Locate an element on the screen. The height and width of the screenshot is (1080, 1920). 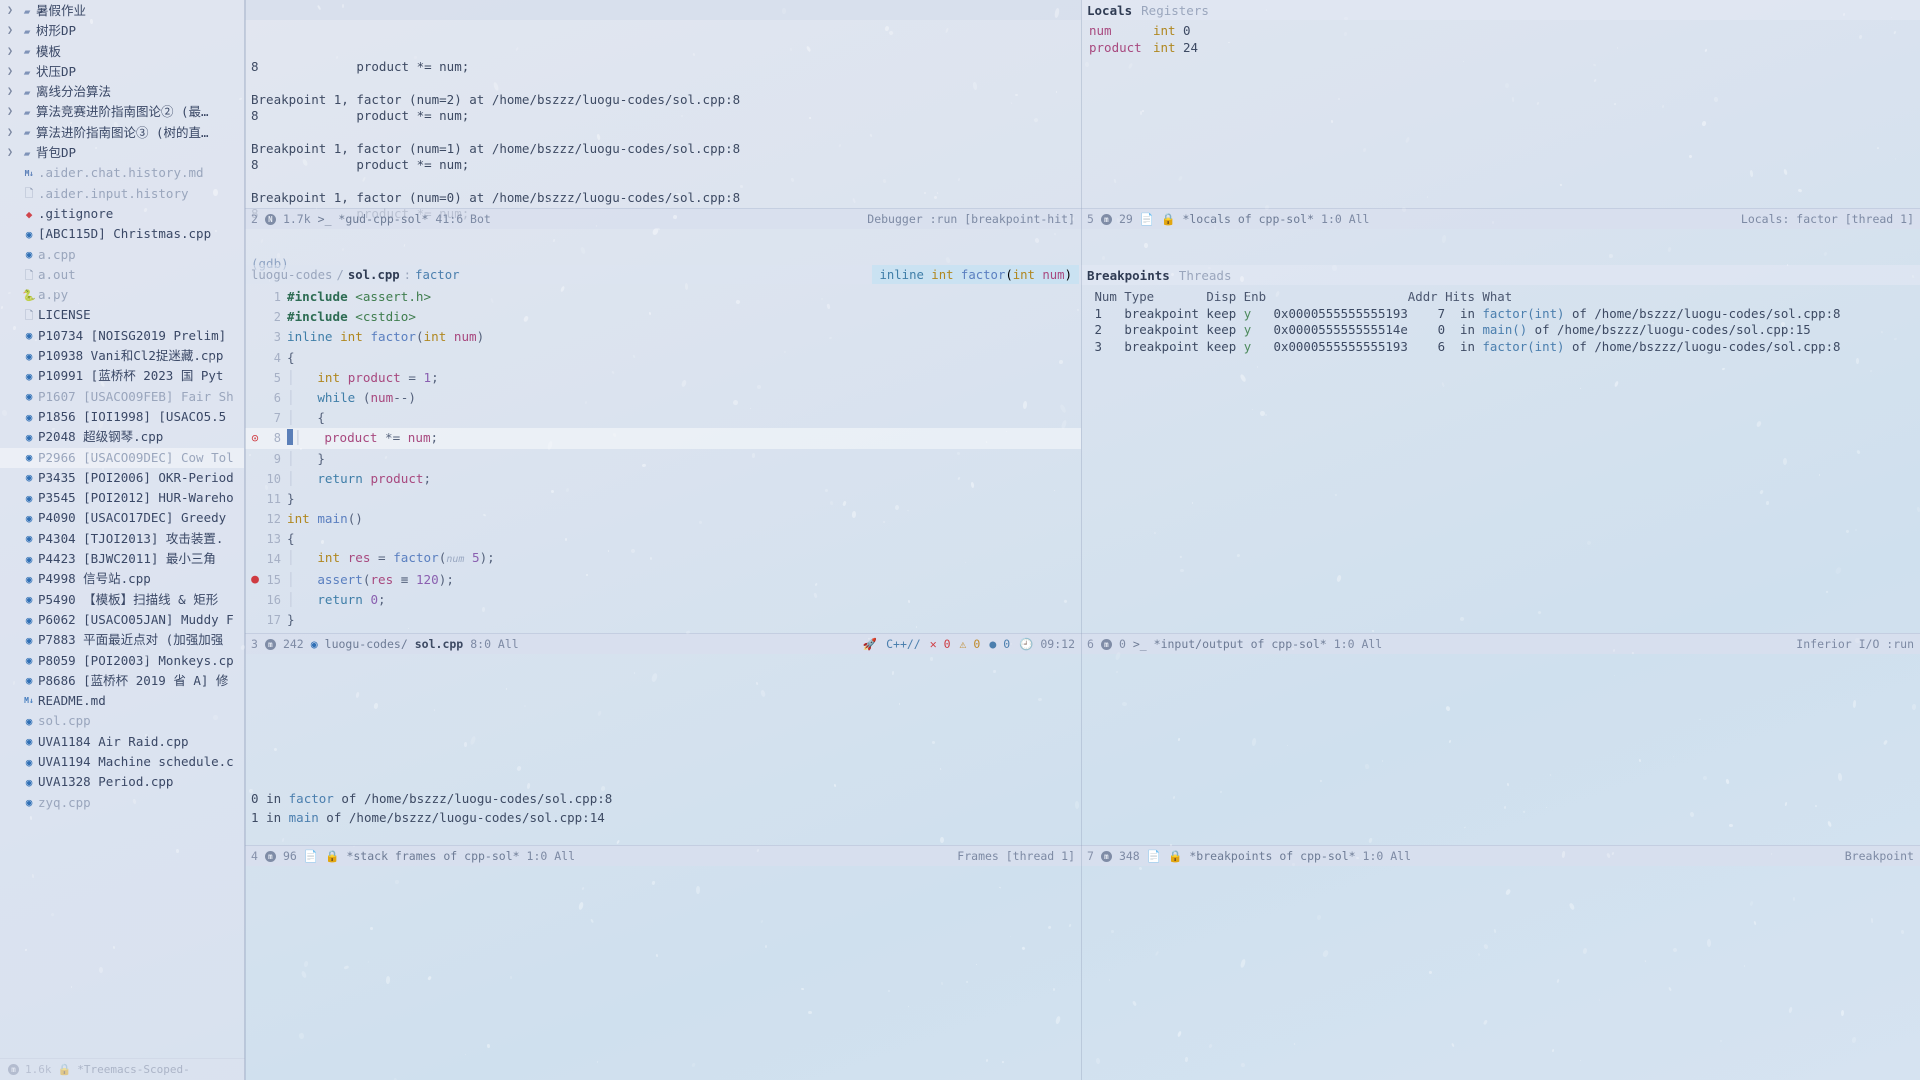
code-line: 3 inline int factor(int num) is located at coordinates (663, 337).